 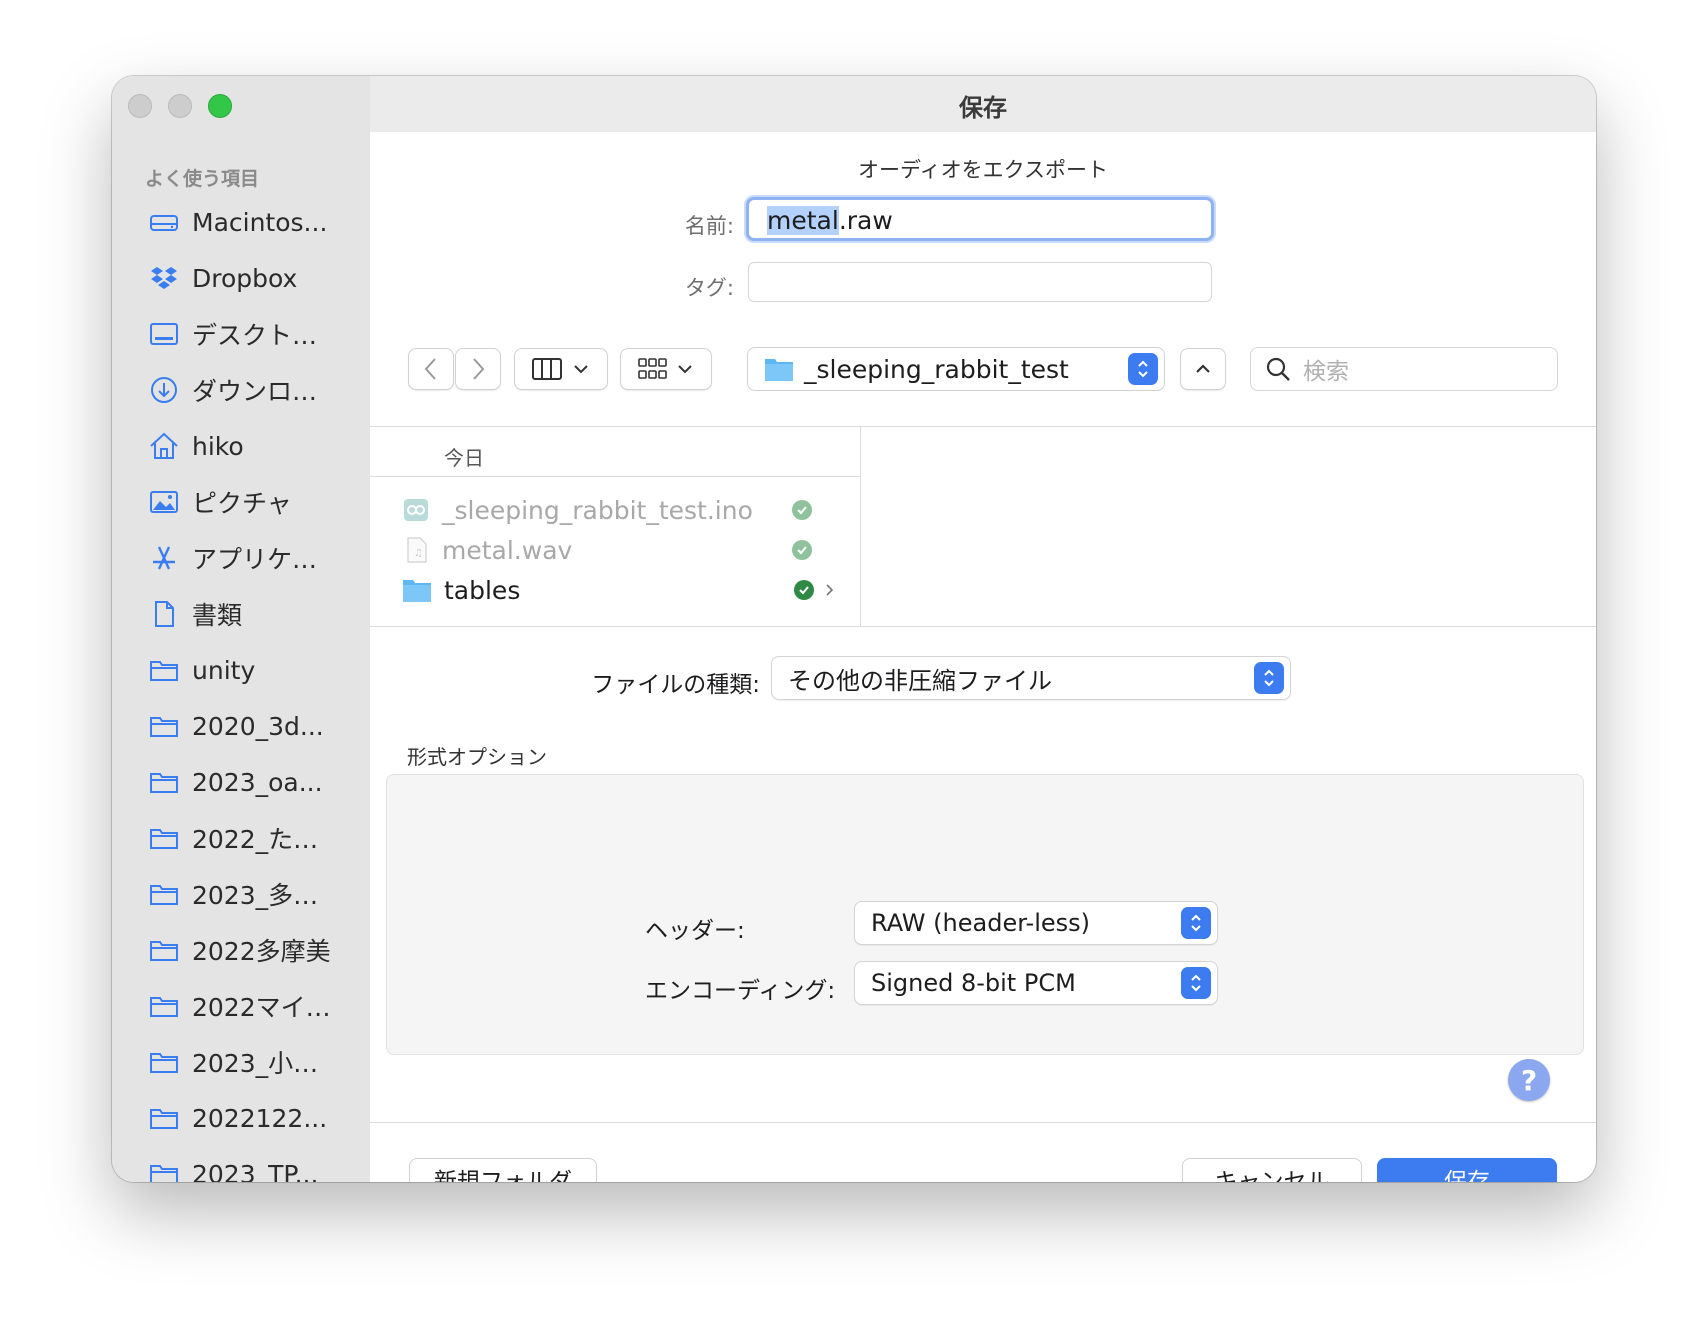 I want to click on search-placeholder: 検索, so click(x=1326, y=372).